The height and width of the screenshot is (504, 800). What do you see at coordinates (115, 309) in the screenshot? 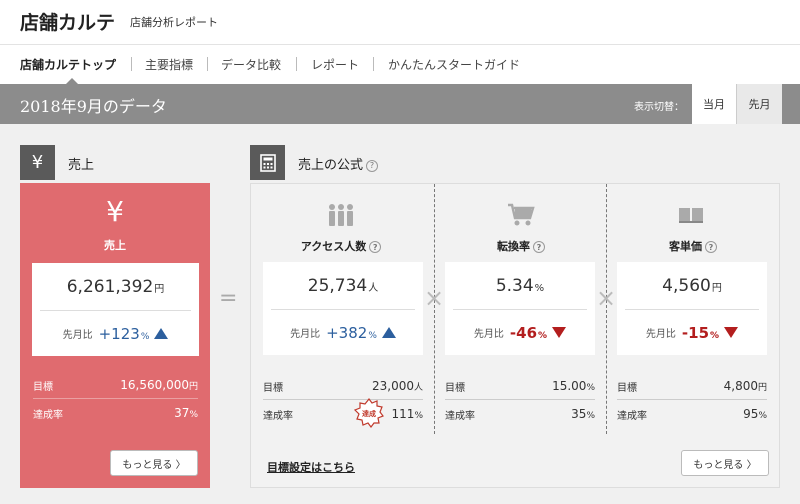
I see `sales-value-box: 6,261,392円 先月比 +123%` at bounding box center [115, 309].